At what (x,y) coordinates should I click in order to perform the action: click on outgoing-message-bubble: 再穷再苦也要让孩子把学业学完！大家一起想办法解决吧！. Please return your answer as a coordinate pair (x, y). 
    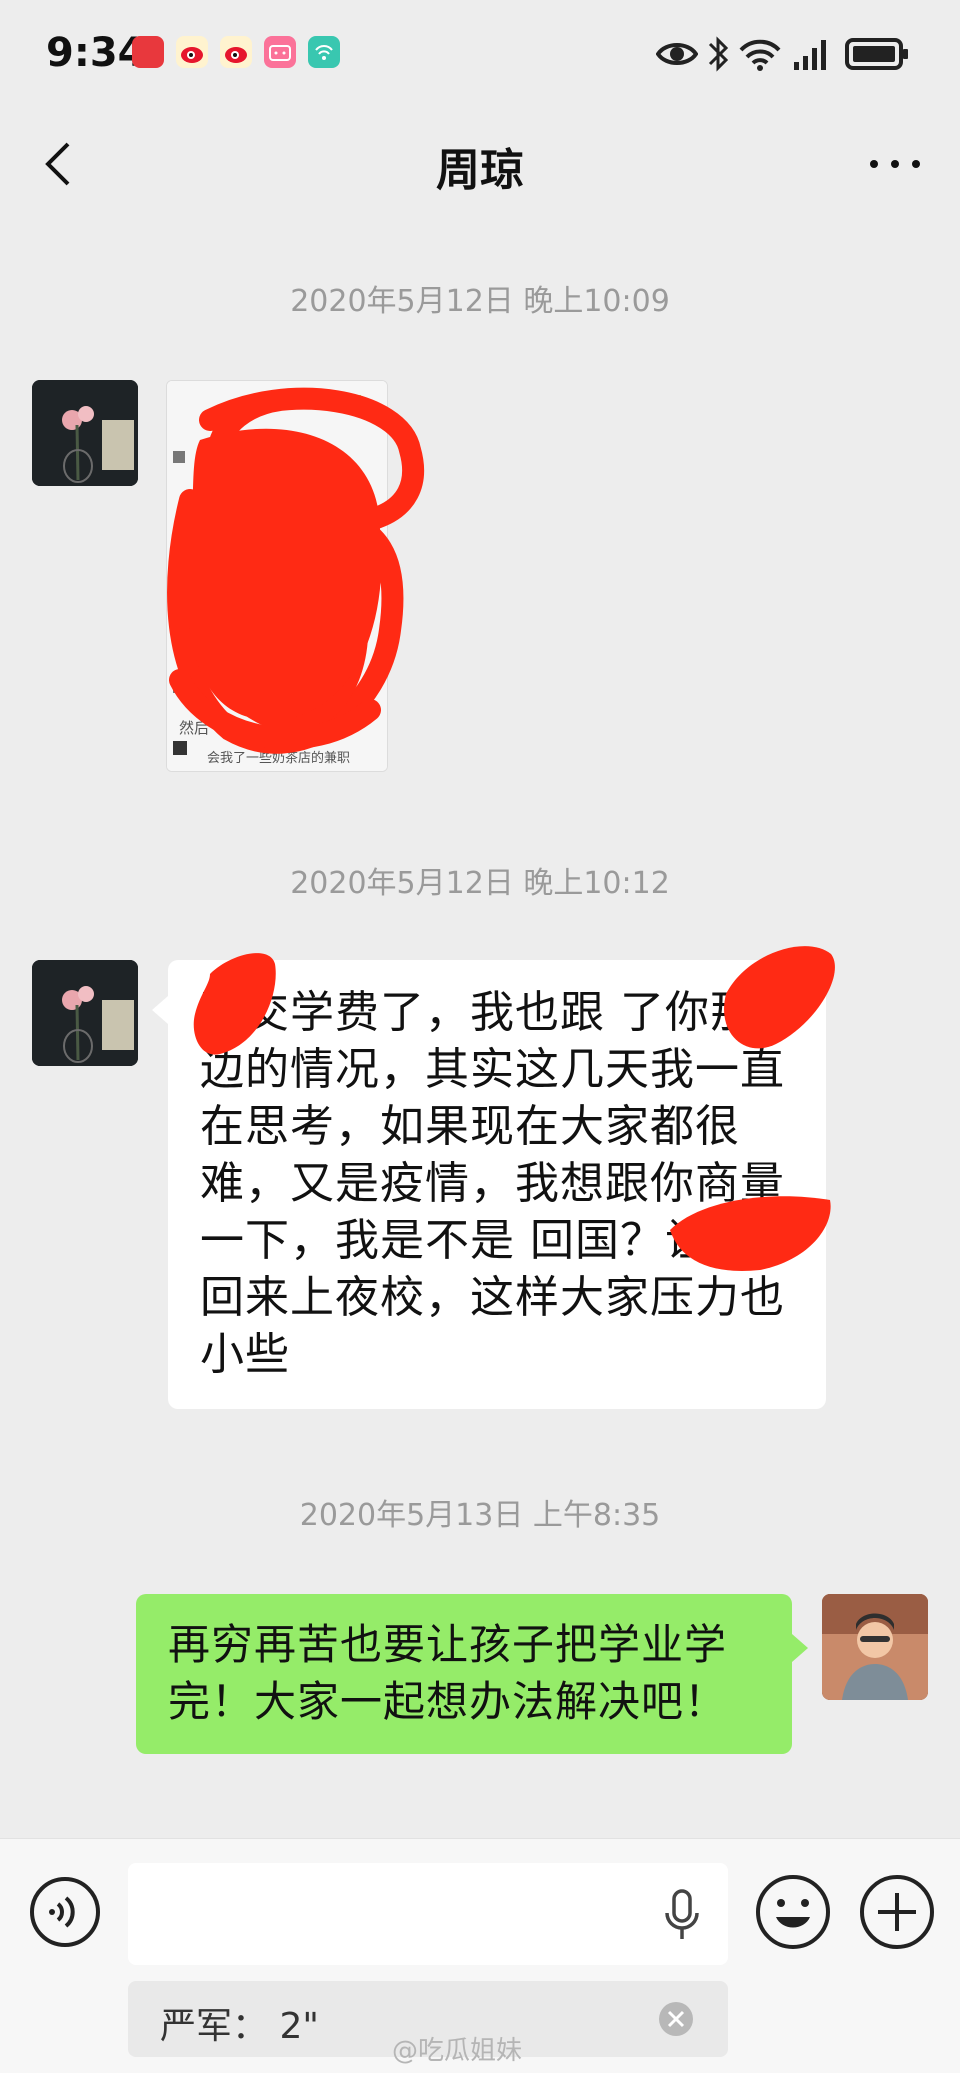
    Looking at the image, I should click on (472, 1674).